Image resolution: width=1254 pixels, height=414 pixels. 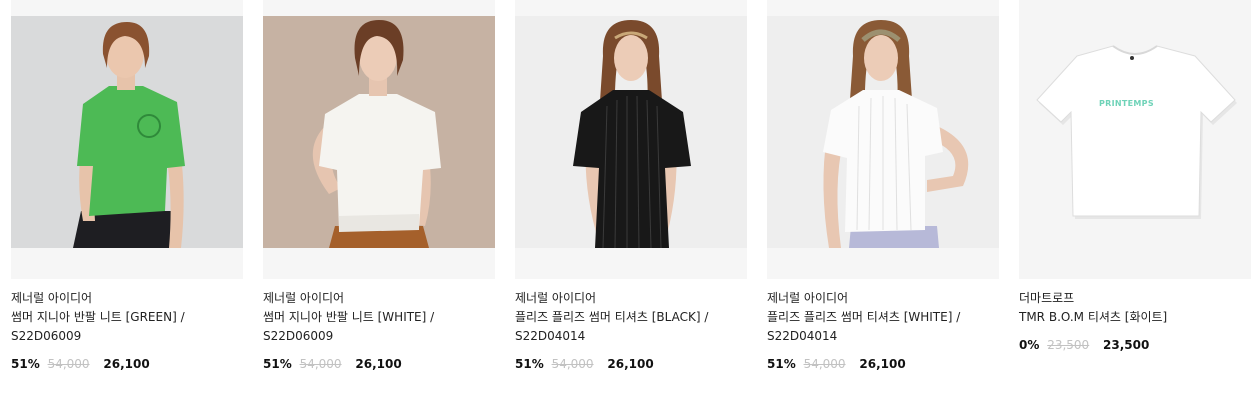 I want to click on green-knit-model-image, so click(x=127, y=132).